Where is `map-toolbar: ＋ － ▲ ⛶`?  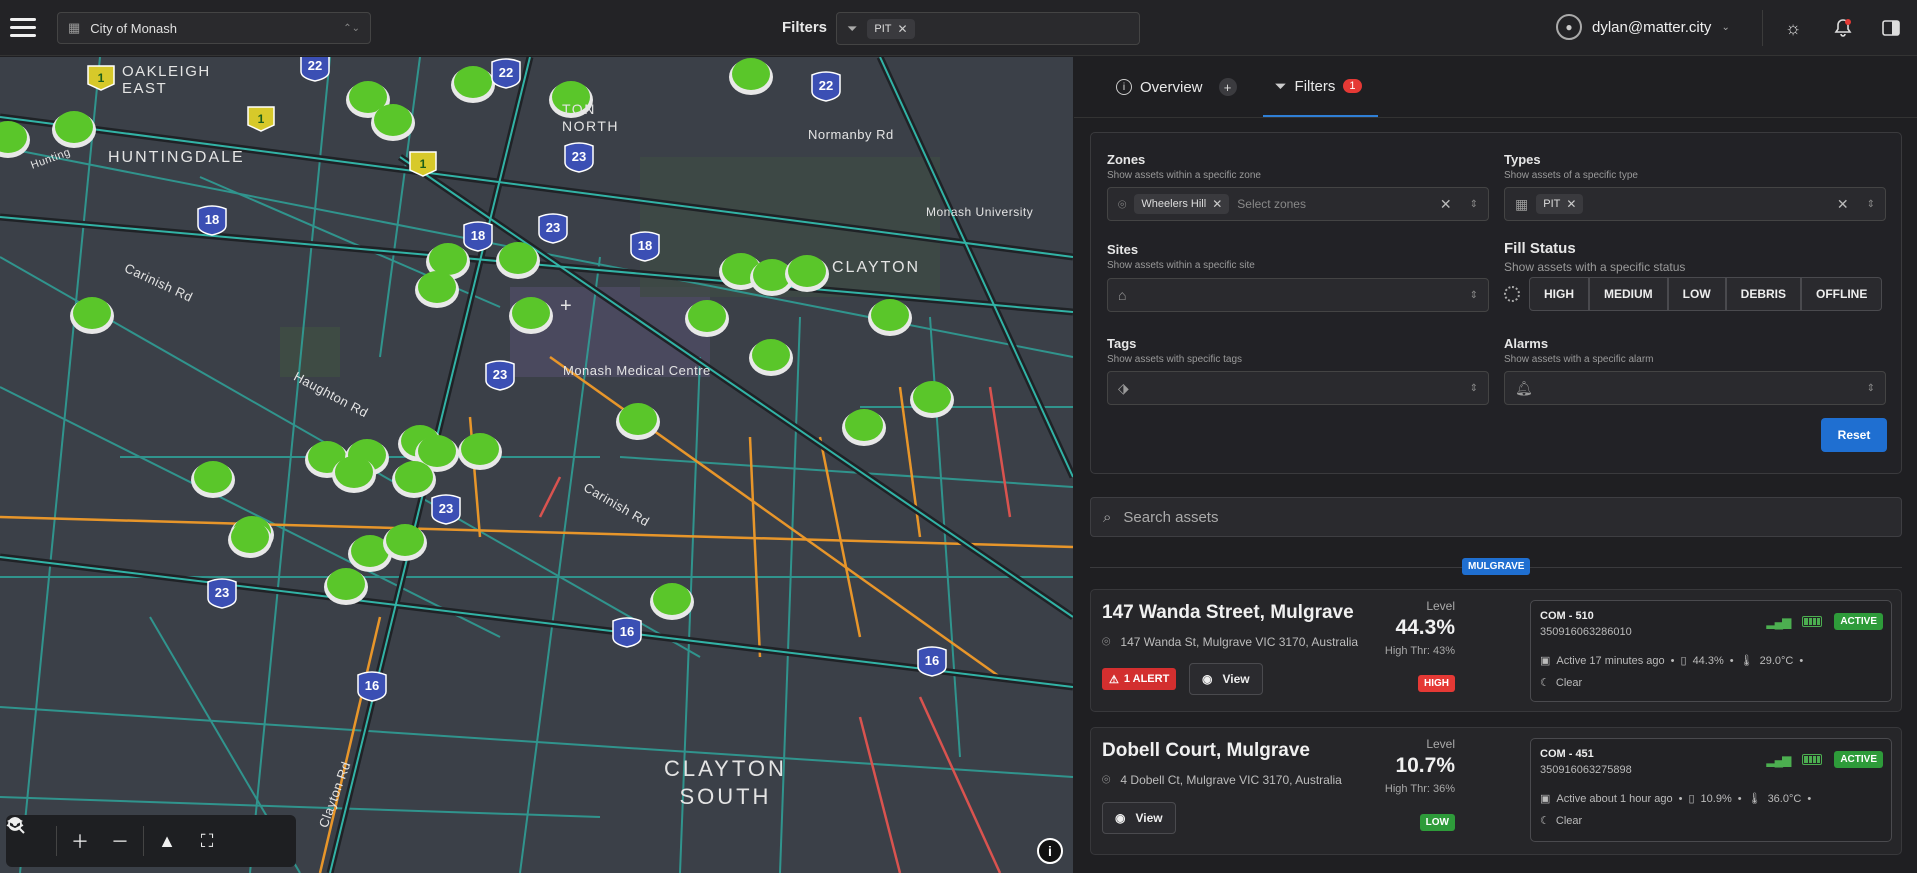 map-toolbar: ＋ － ▲ ⛶ is located at coordinates (151, 841).